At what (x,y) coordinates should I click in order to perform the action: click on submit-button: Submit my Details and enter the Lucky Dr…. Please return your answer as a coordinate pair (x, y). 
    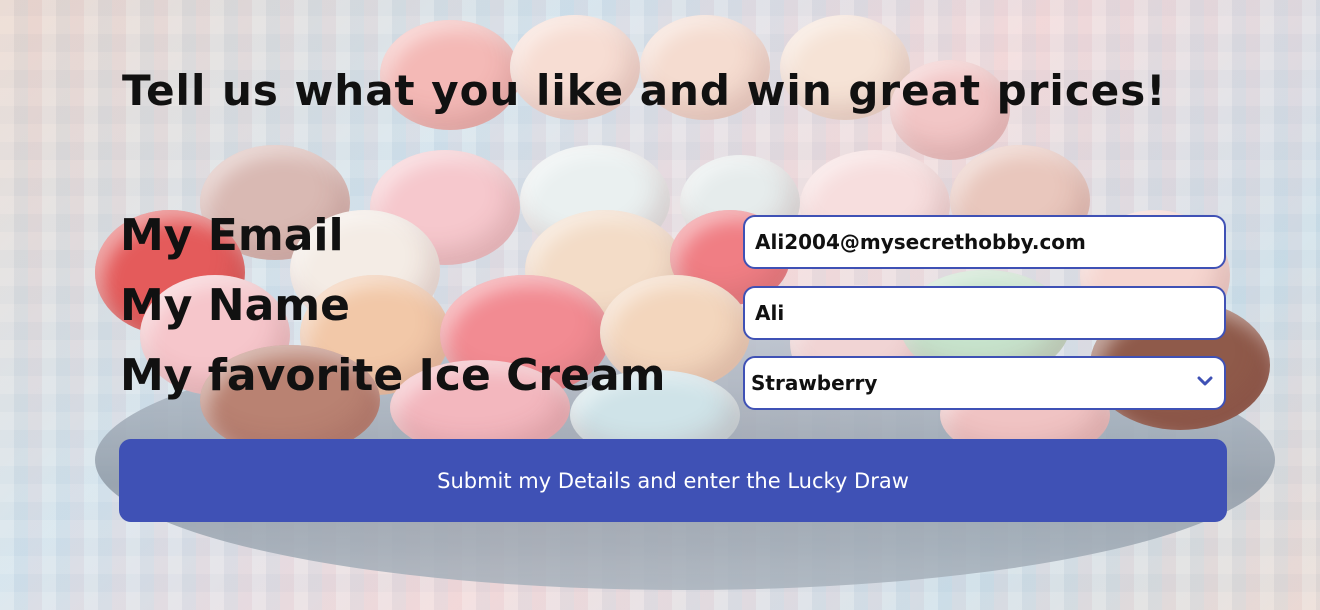
    Looking at the image, I should click on (673, 480).